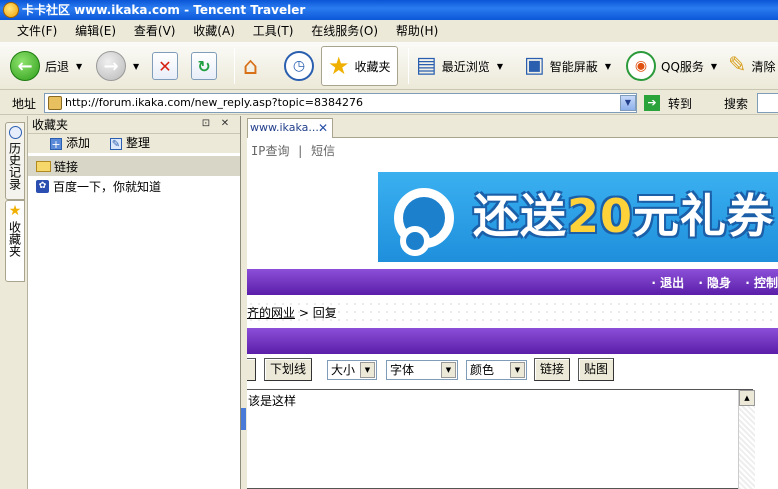 The width and height of the screenshot is (778, 489). I want to click on favorites-item-baidu: ✿ 百度一下，你就知道, so click(134, 186).